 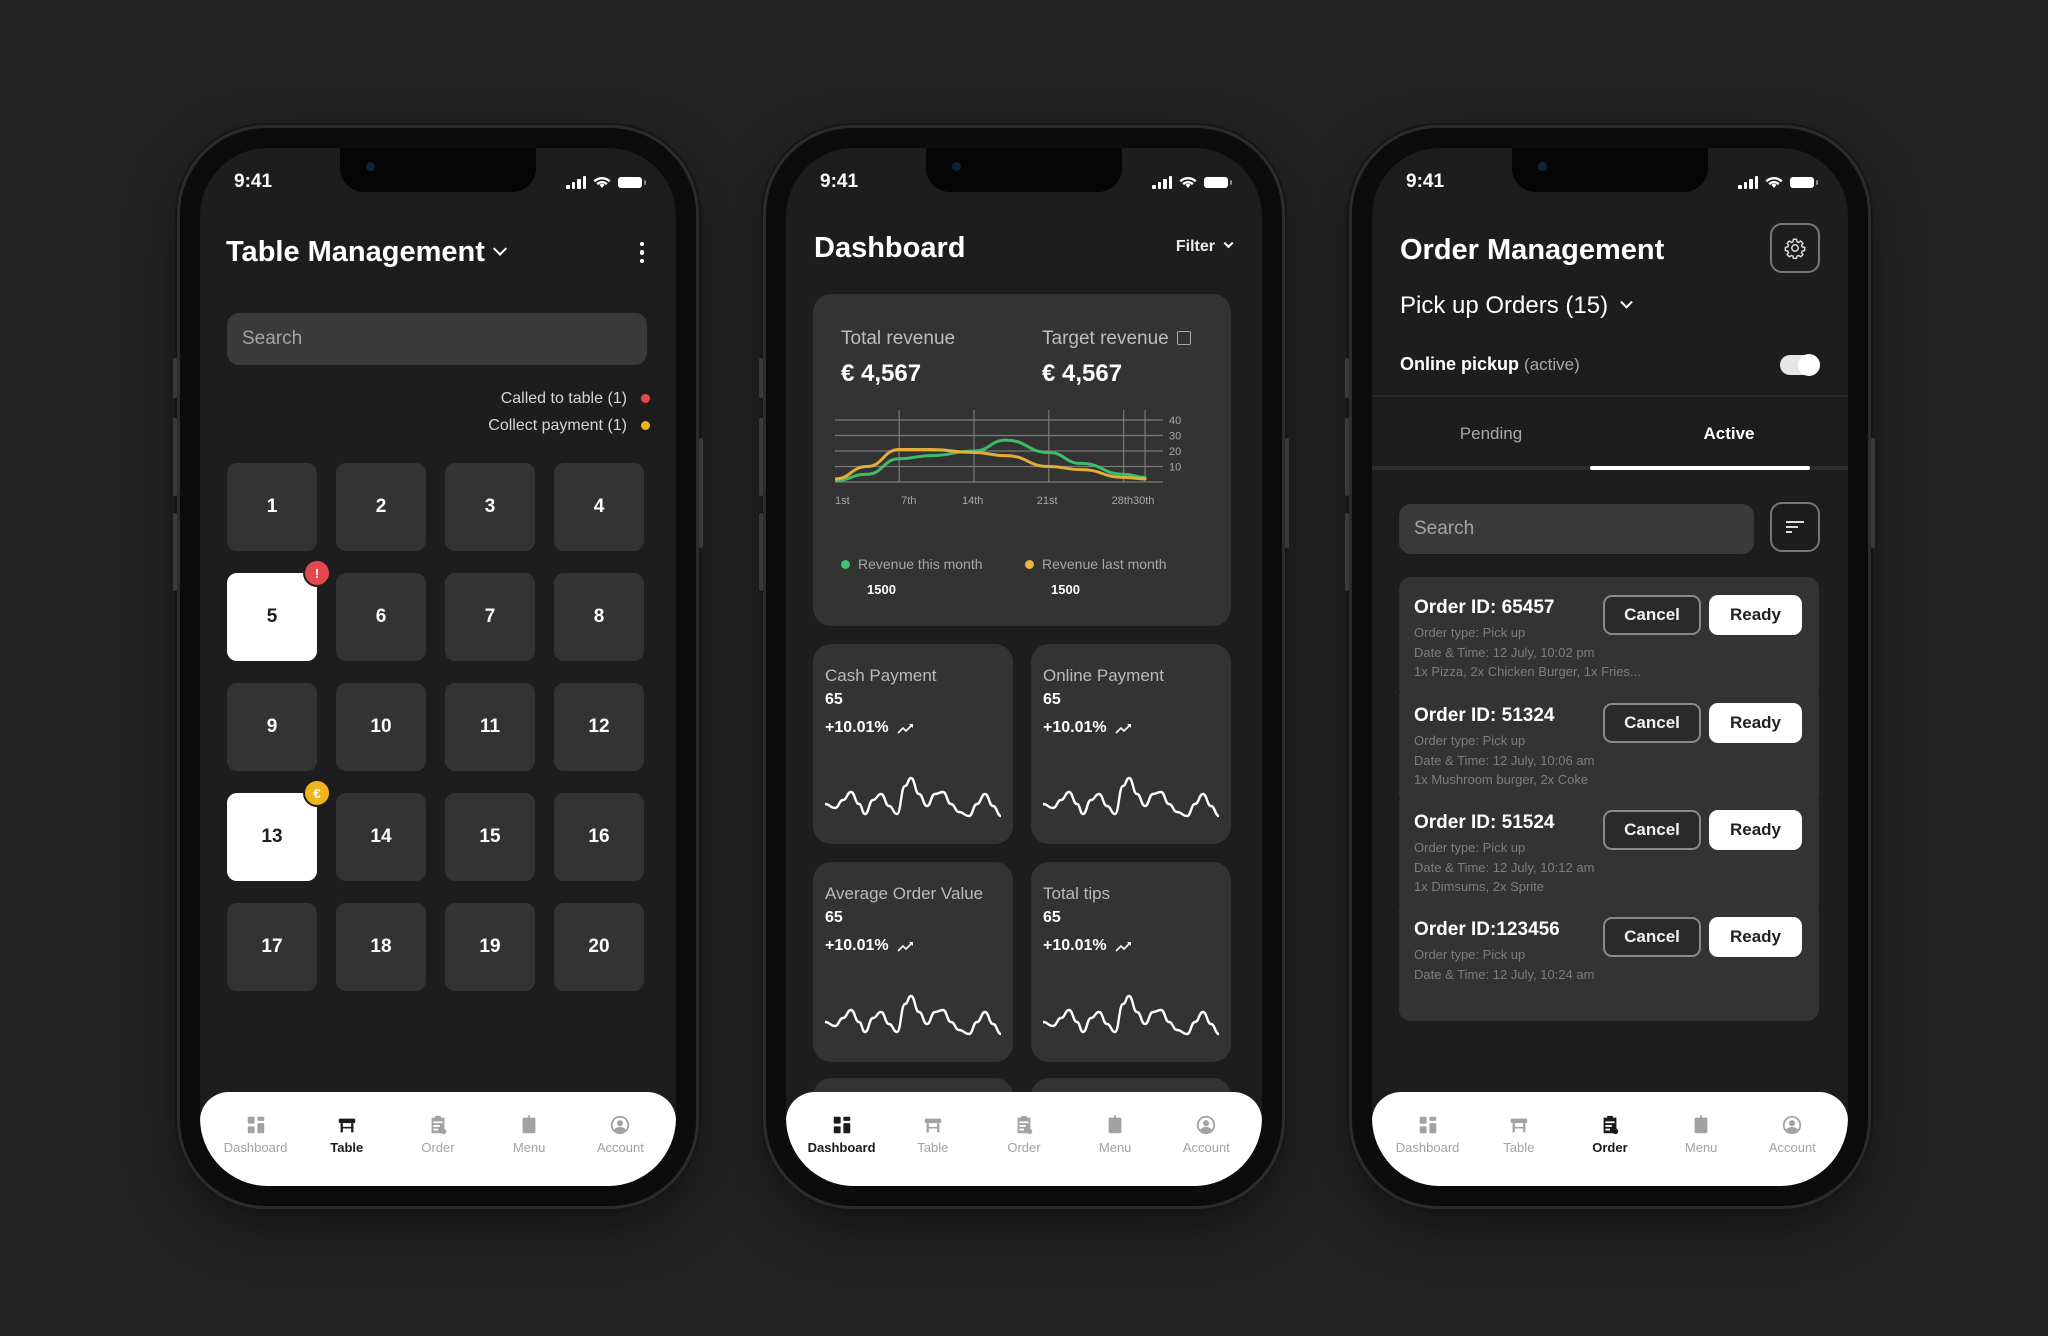 I want to click on filter-button, so click(x=1795, y=527).